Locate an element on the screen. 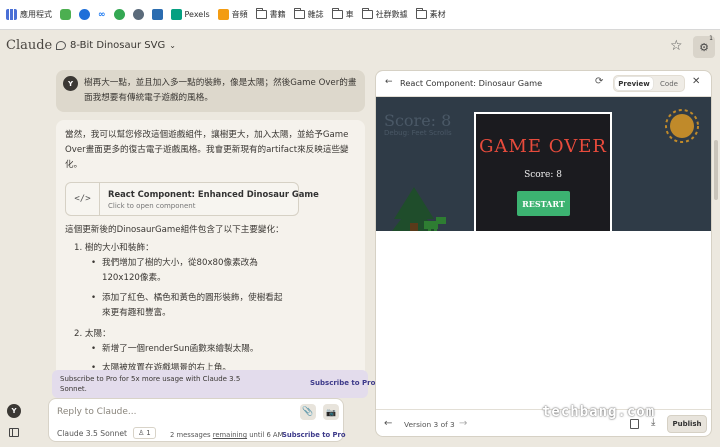  person-icon: ♙ is located at coordinates (141, 433).